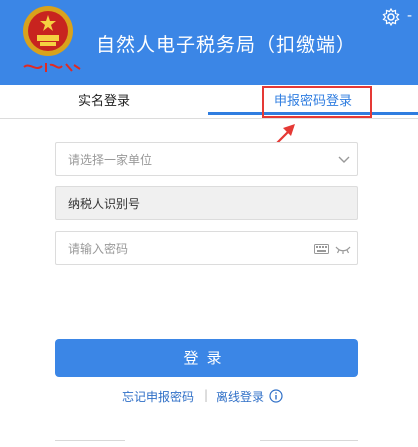 The width and height of the screenshot is (418, 447). Describe the element at coordinates (276, 396) in the screenshot. I see `info-icon` at that location.